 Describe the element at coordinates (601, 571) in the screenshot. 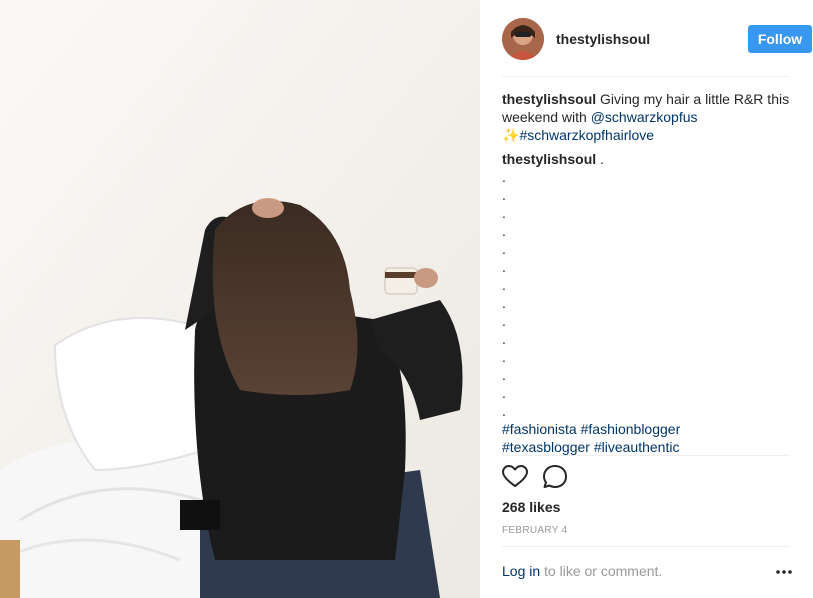

I see `login-prompt-text: to like or comment.` at that location.